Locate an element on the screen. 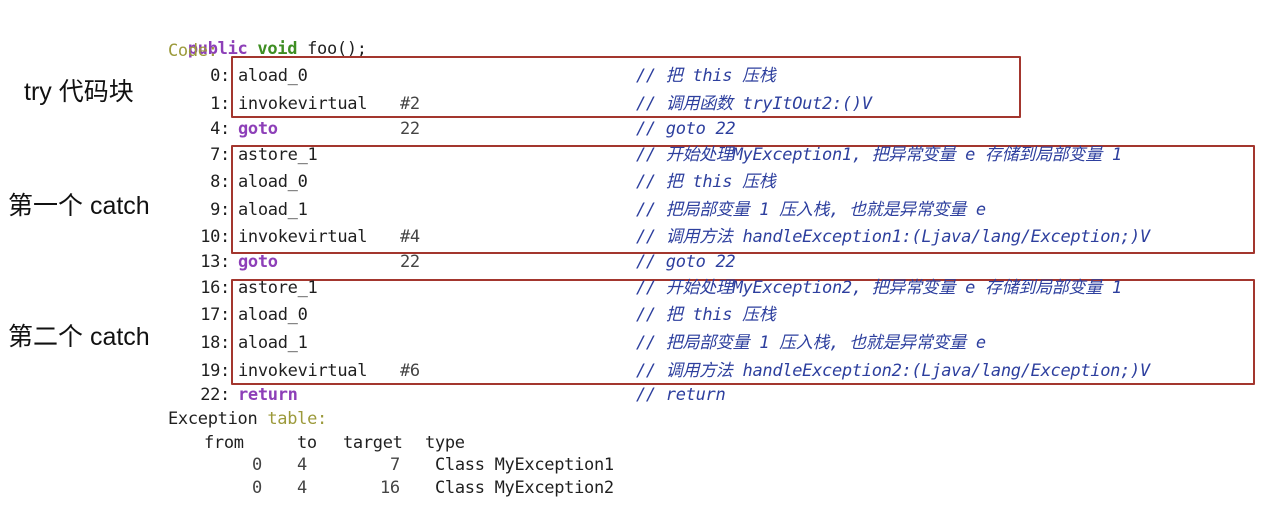 This screenshot has height=512, width=1270. exception-header-to: to is located at coordinates (307, 443).